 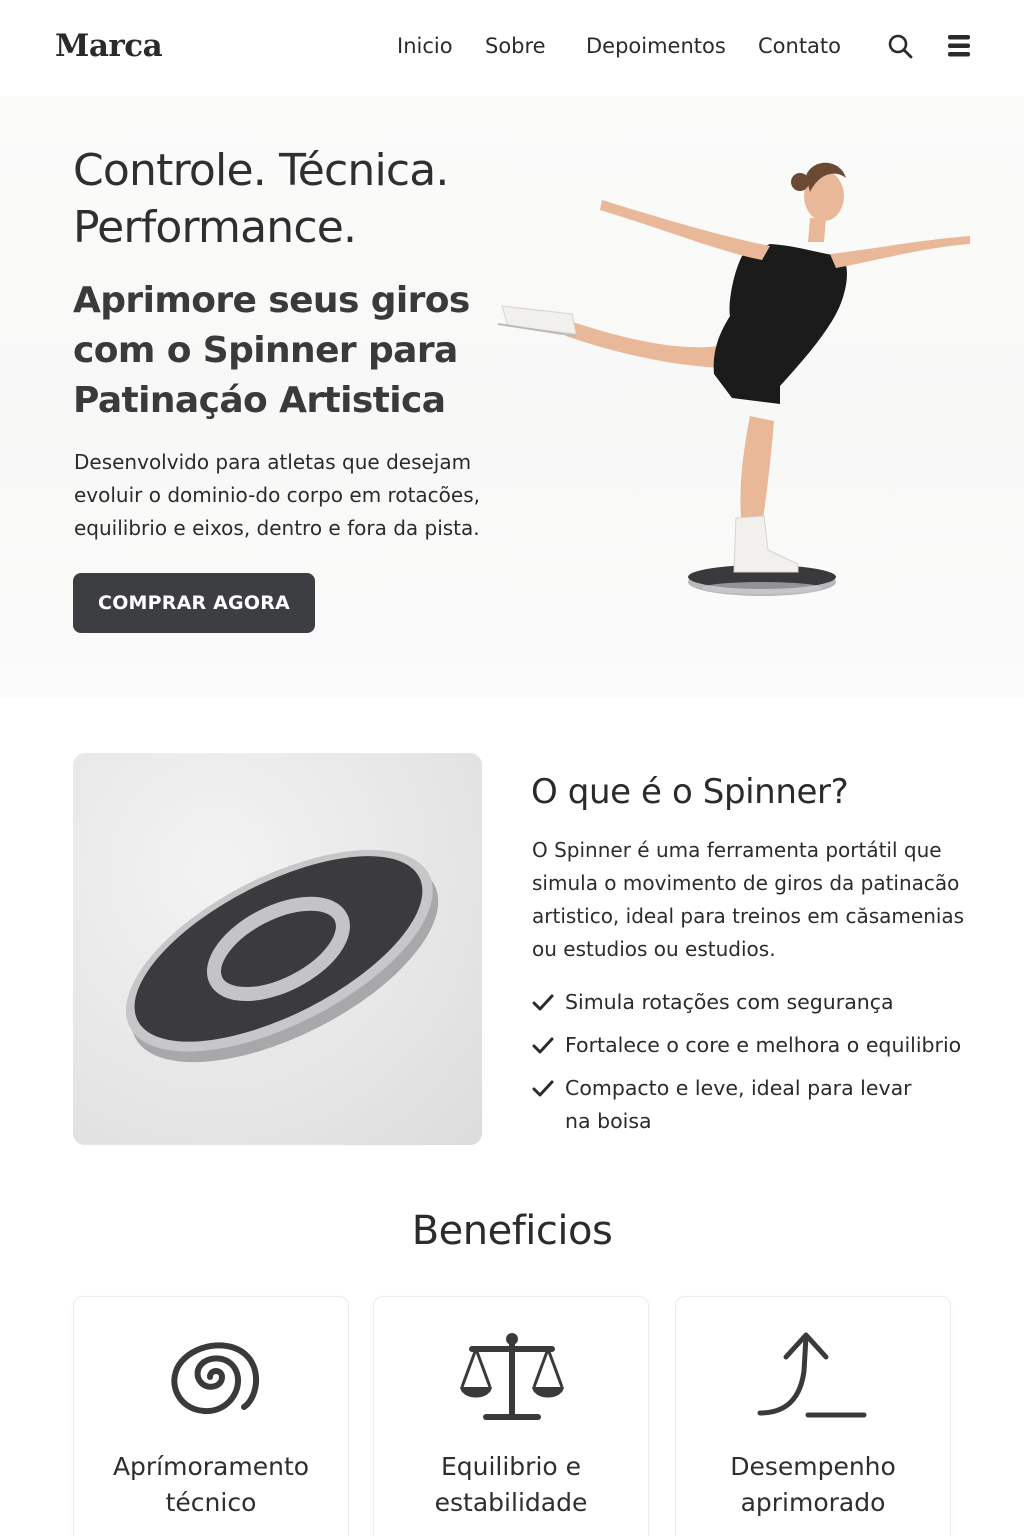 I want to click on benefit-label: Equilibrio e estabilidade, so click(x=511, y=1484).